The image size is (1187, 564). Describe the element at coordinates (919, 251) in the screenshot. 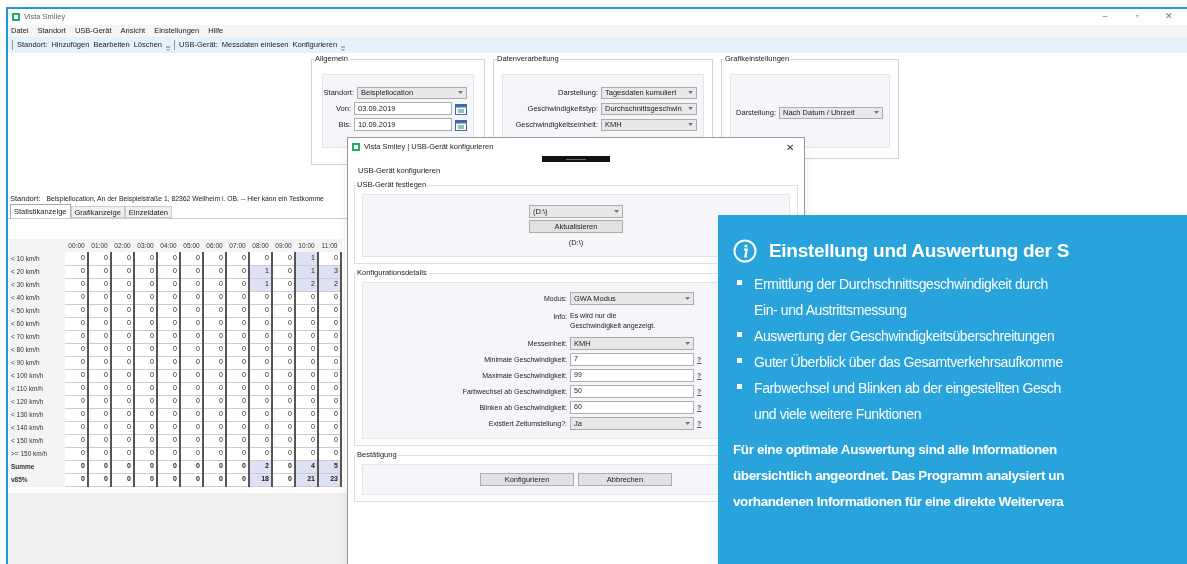

I see `panel-title: Einstellung und Auswertung der S` at that location.